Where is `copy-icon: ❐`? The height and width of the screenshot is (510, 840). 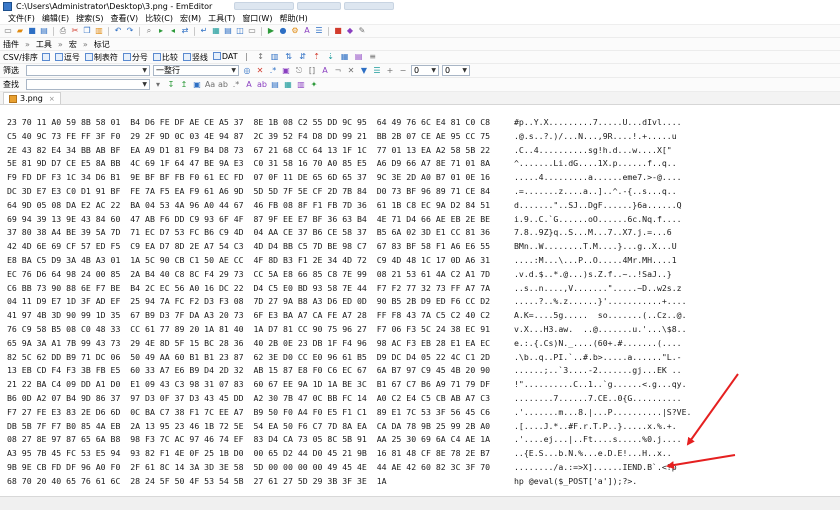 copy-icon: ❐ is located at coordinates (87, 31).